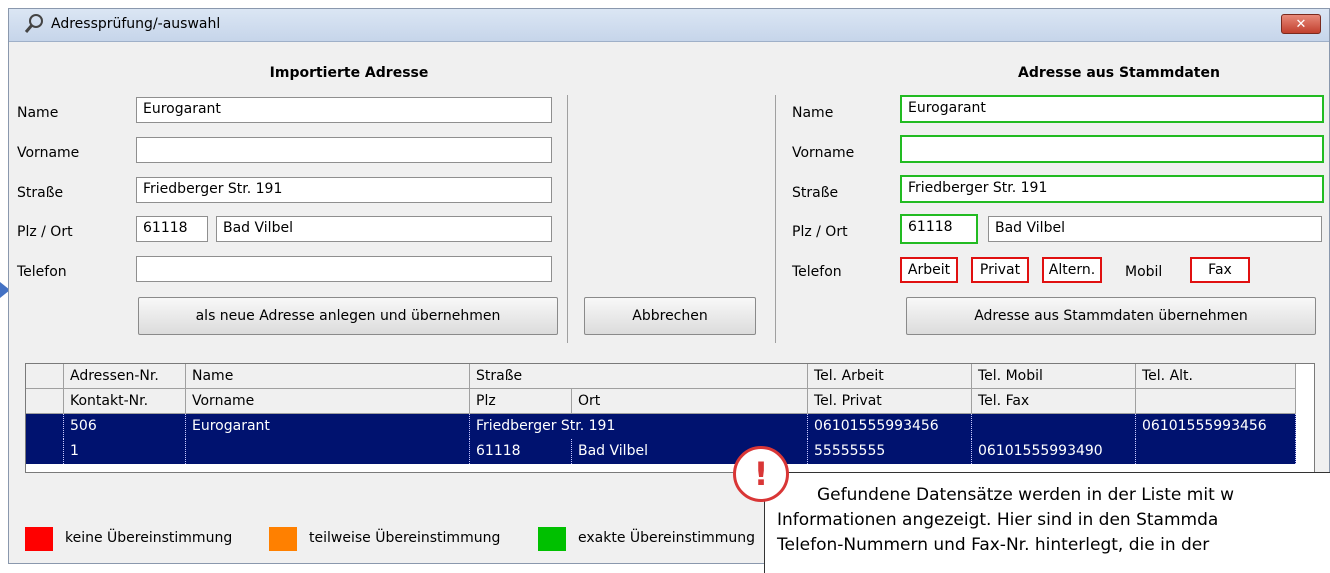 This screenshot has width=1330, height=573. Describe the element at coordinates (1112, 109) in the screenshot. I see `master-name-field: Eurogarant` at that location.